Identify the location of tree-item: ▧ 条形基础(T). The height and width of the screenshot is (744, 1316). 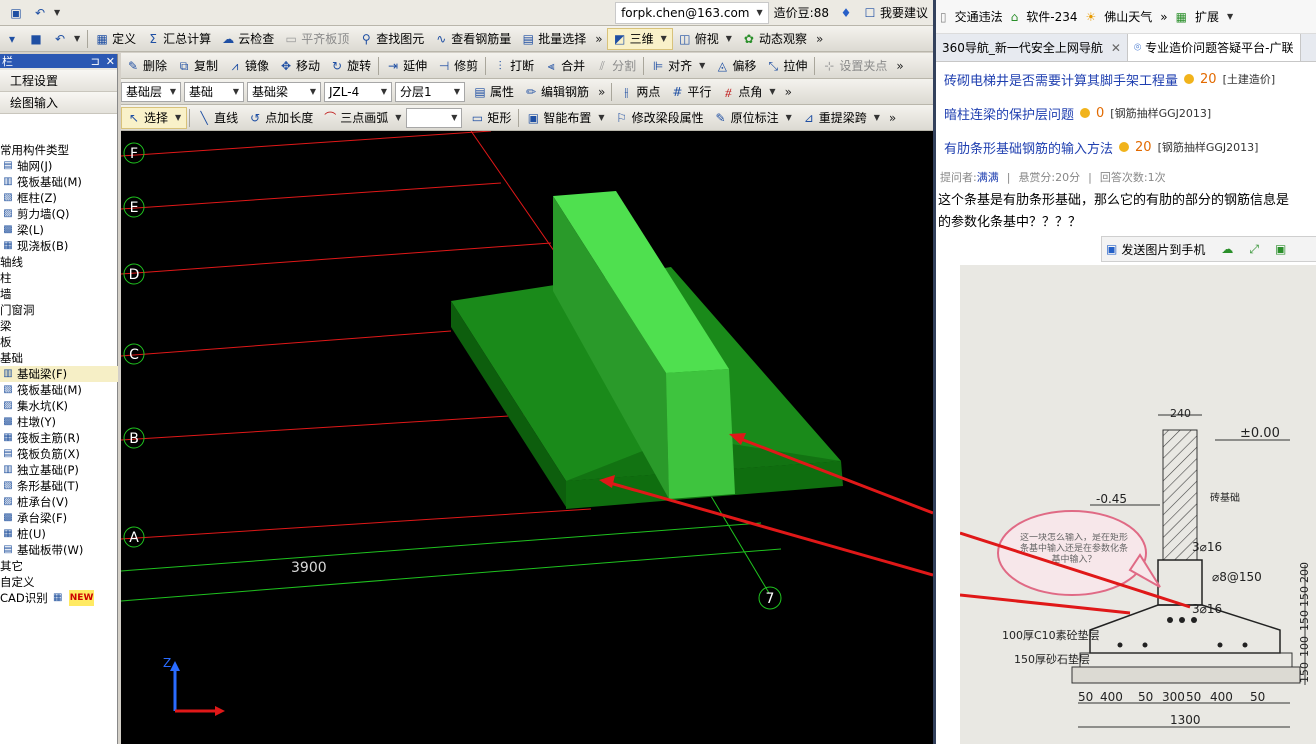
(59, 486).